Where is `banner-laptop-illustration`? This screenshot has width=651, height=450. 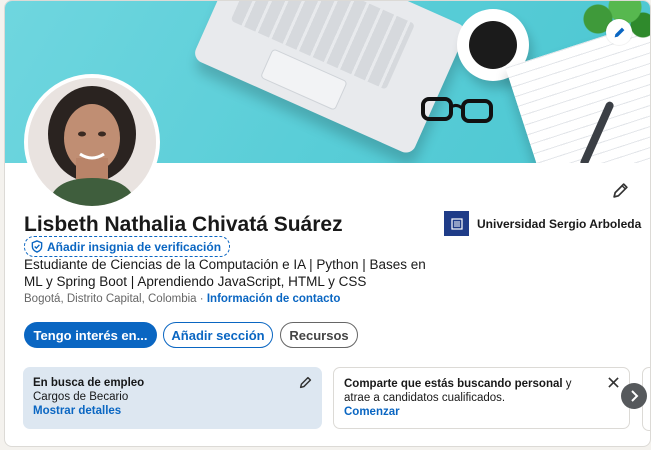
banner-laptop-illustration is located at coordinates (330, 78).